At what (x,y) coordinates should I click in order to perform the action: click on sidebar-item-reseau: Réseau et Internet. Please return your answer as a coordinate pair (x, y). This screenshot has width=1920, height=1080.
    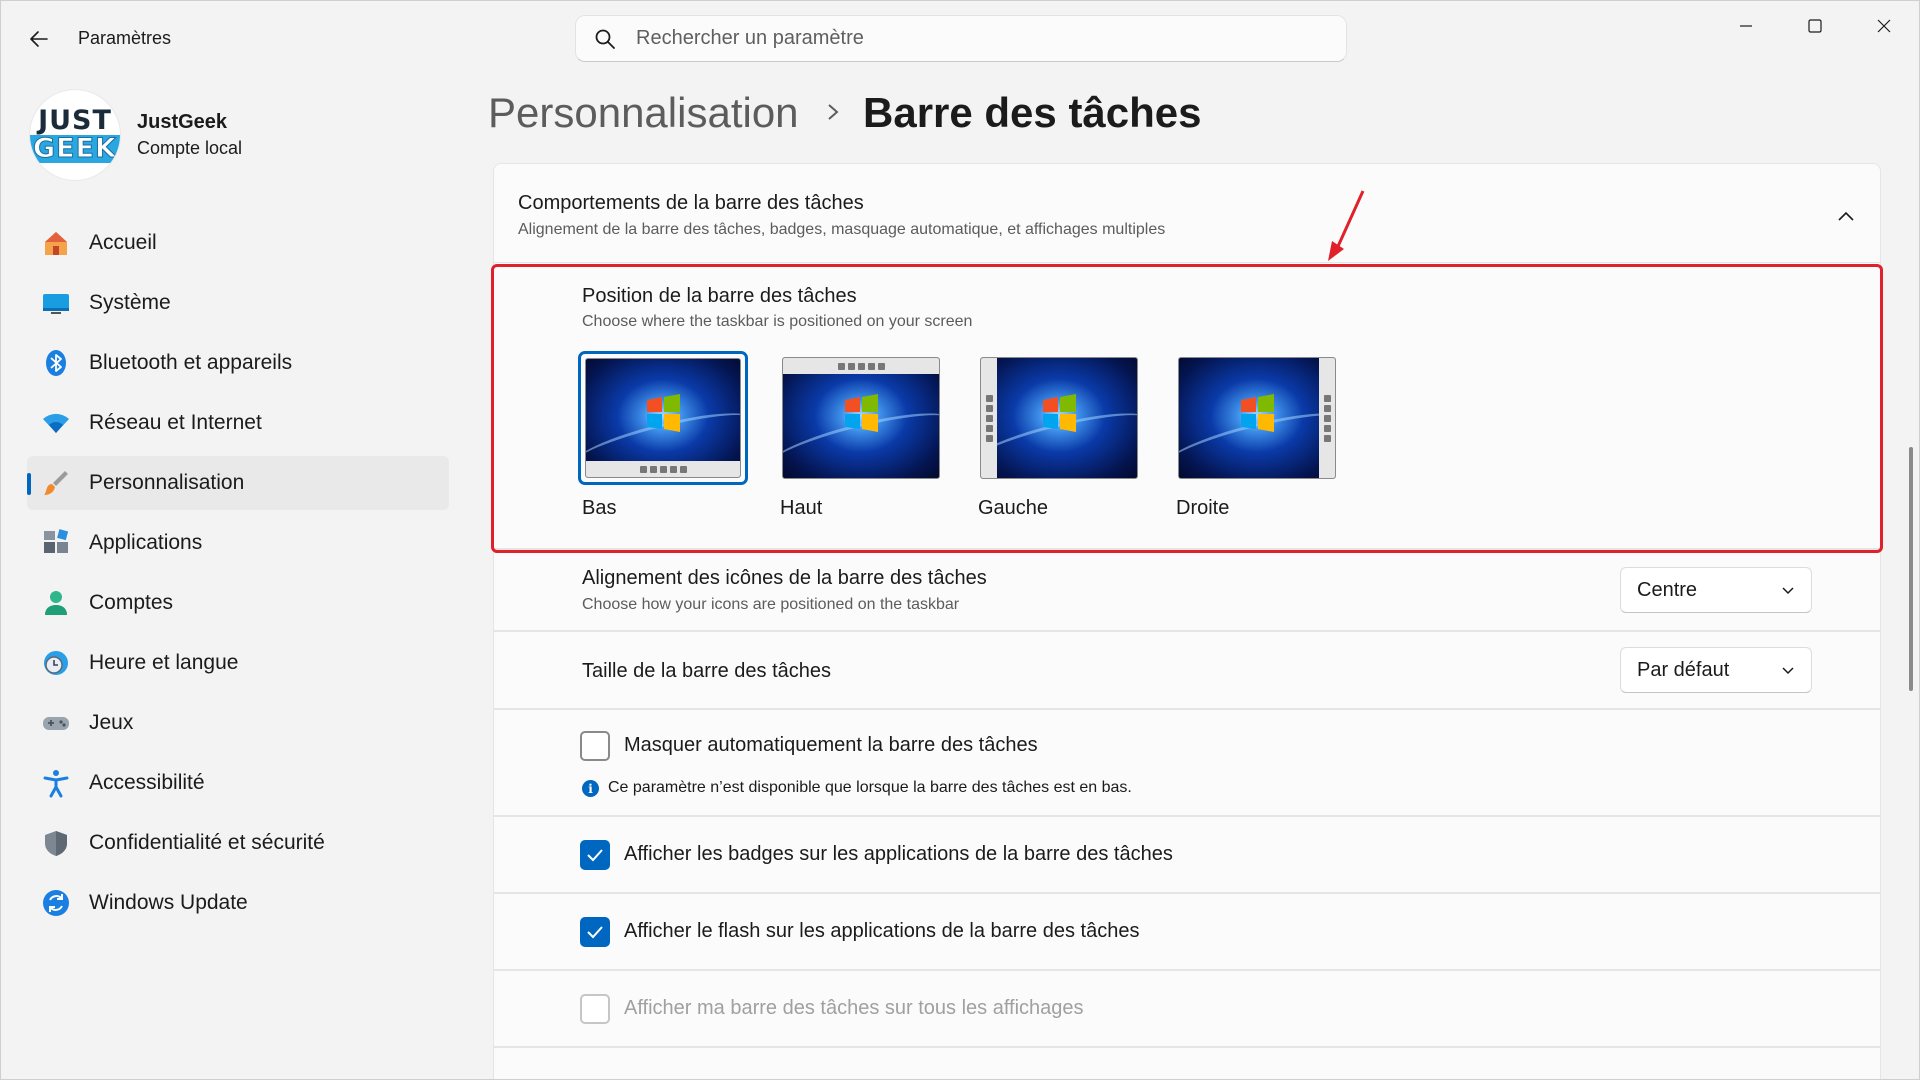
    Looking at the image, I should click on (238, 423).